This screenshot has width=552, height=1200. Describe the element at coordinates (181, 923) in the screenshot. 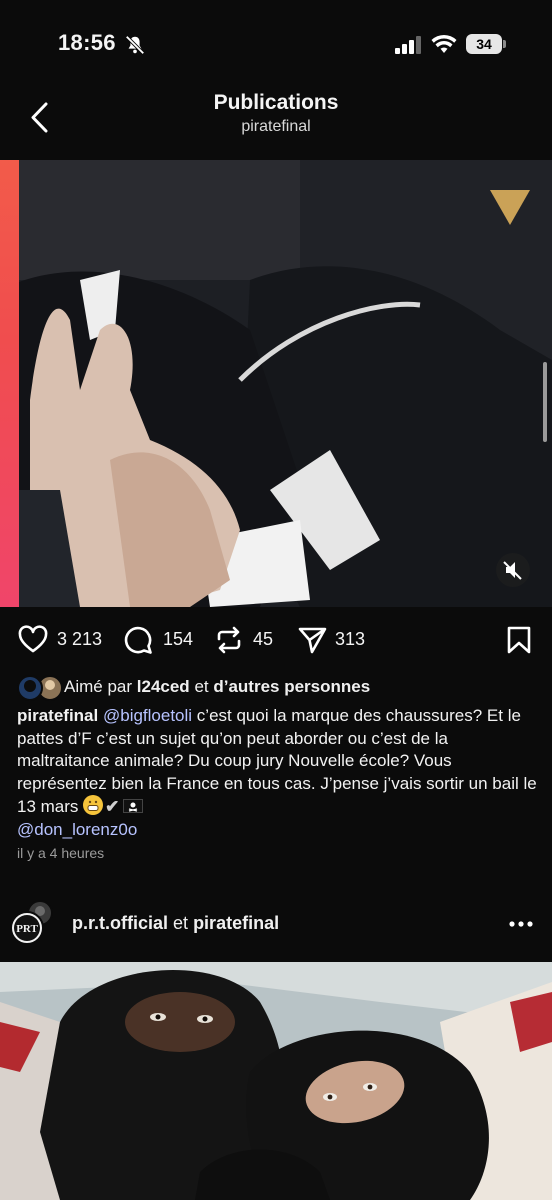

I see `post2-conj: et` at that location.